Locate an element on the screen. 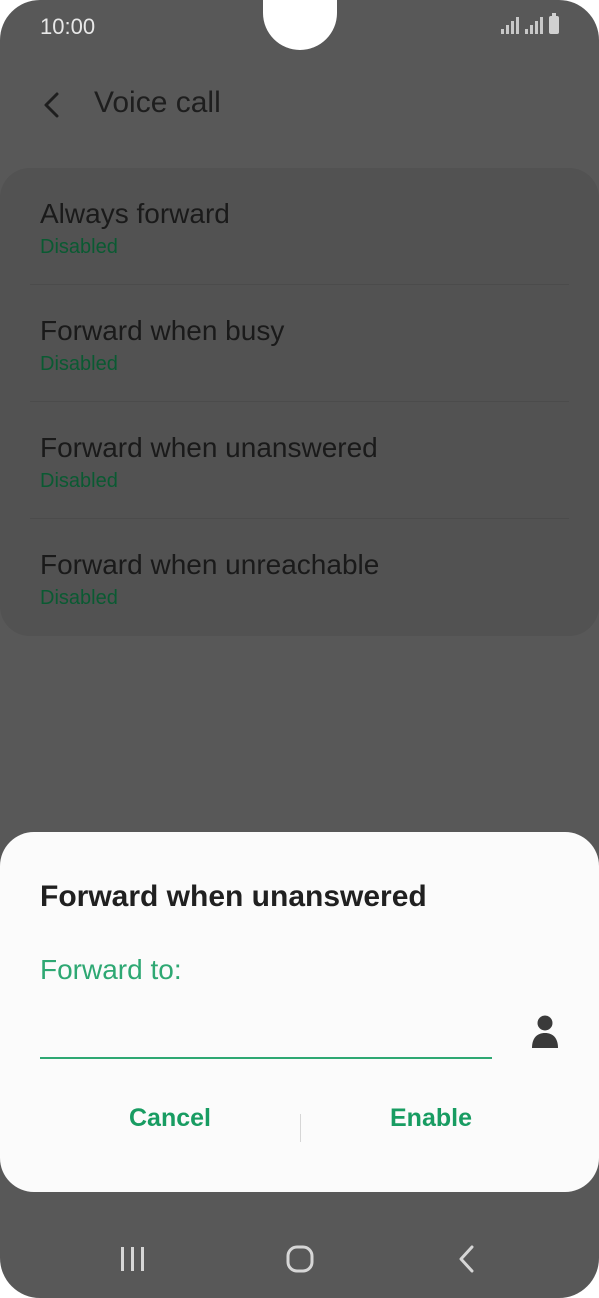 This screenshot has height=1298, width=599. recent-apps-icon is located at coordinates (133, 1259).